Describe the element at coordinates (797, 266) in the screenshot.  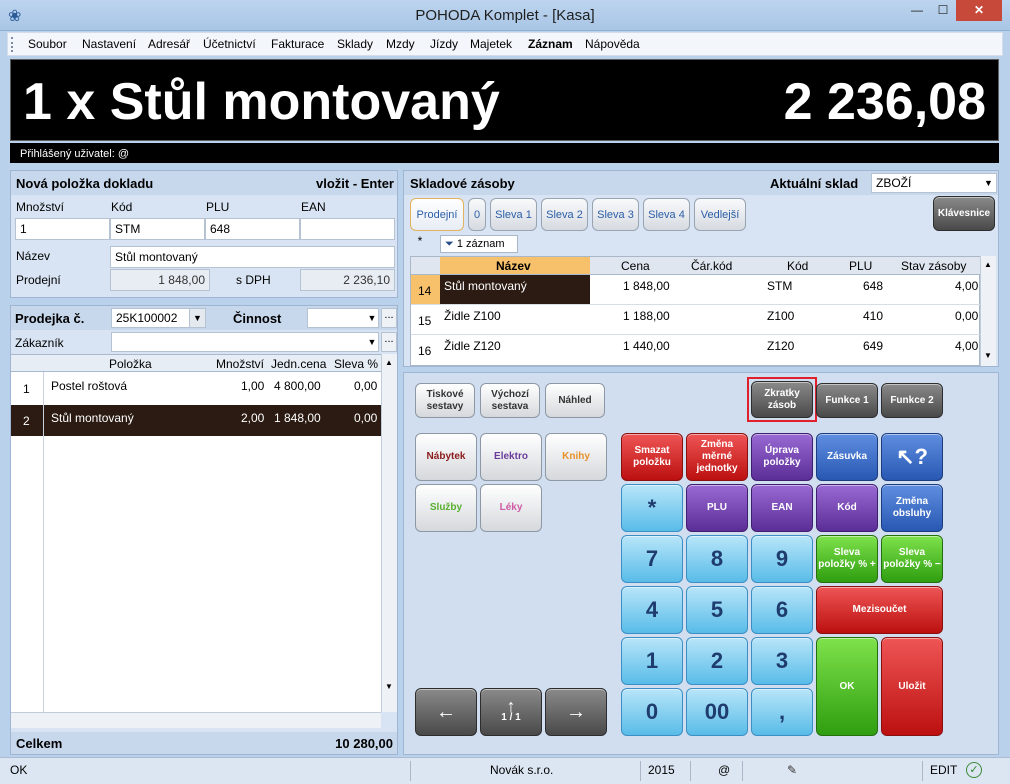
I see `col-kod: Kód` at that location.